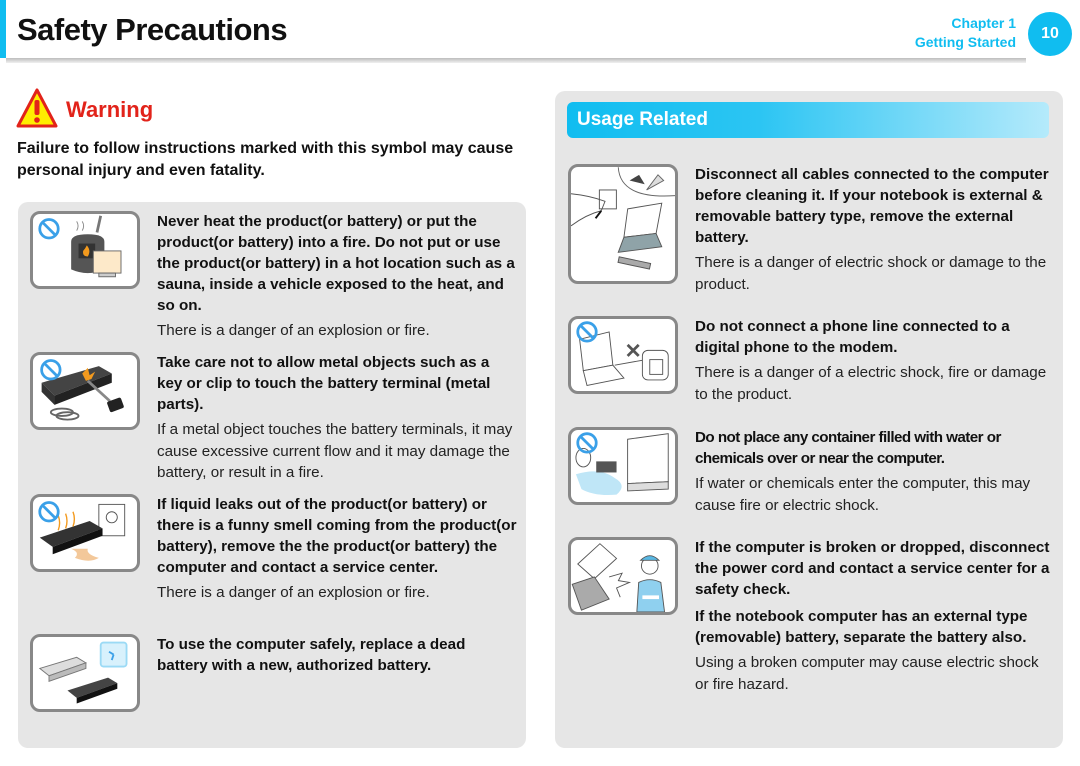  Describe the element at coordinates (85, 250) in the screenshot. I see `prohibited-heat-fire-icon` at that location.